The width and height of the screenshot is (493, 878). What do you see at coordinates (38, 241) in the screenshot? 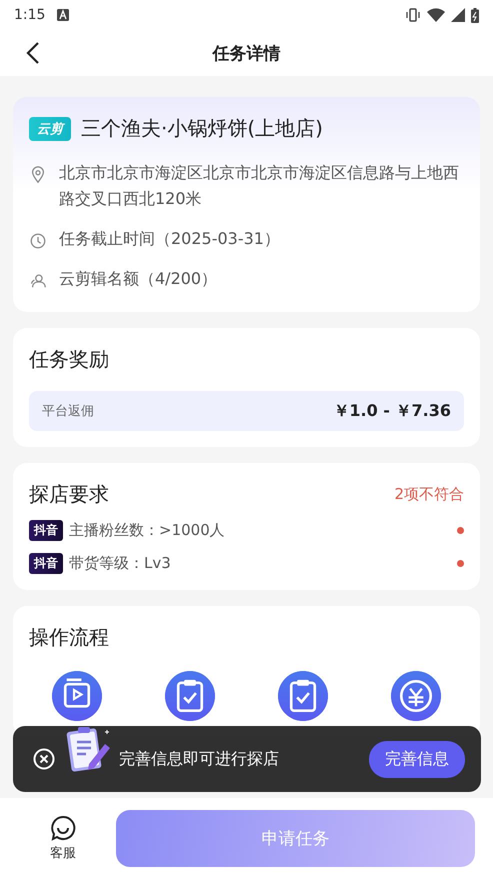
I see `clock-icon` at bounding box center [38, 241].